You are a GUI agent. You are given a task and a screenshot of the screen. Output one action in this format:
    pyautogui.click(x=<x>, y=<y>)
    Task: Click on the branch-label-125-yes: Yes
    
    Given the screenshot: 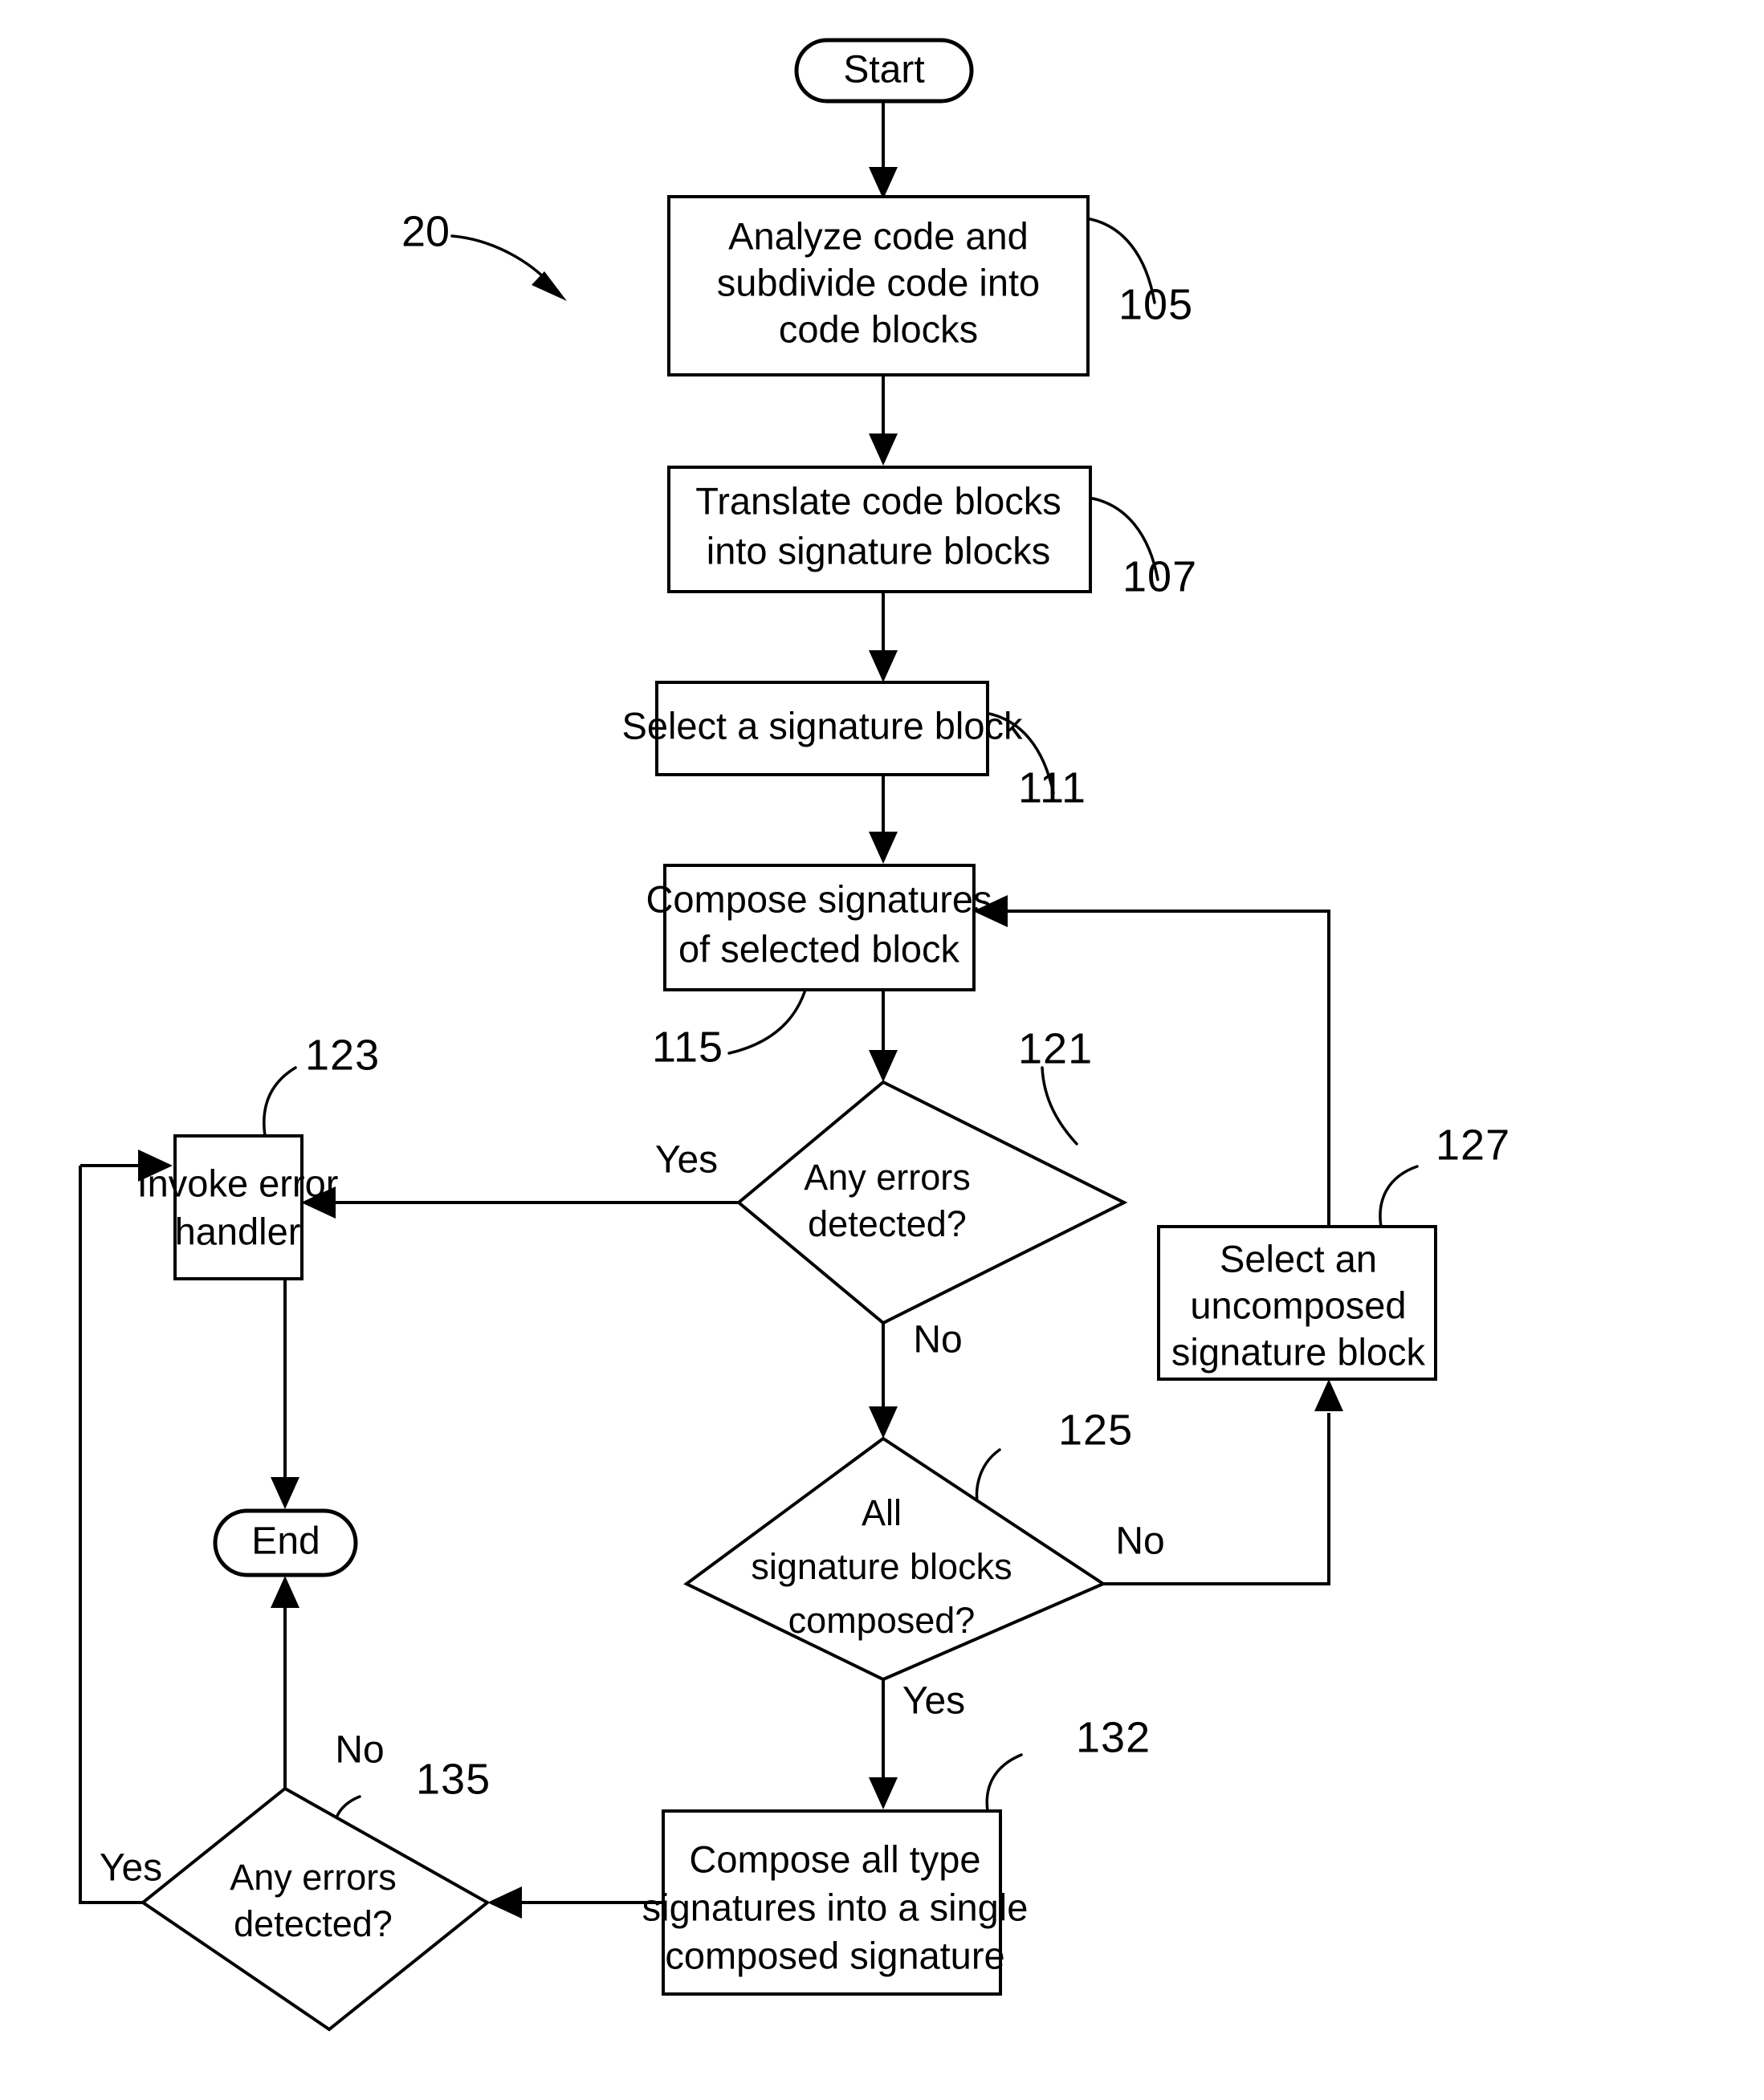 What is the action you would take?
    pyautogui.click(x=933, y=1702)
    